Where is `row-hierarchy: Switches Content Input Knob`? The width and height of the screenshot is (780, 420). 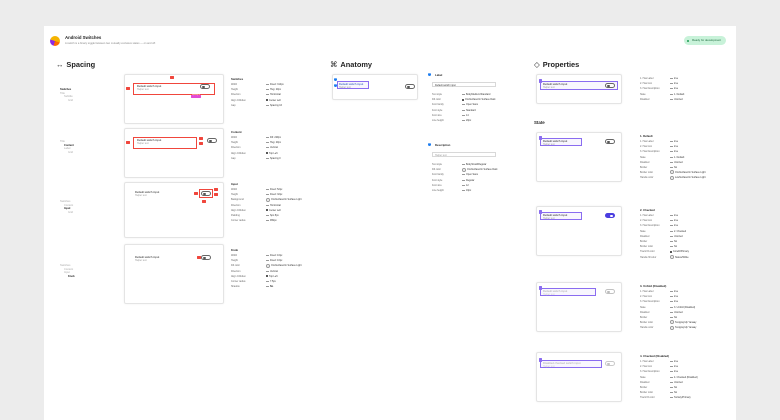
row-hierarchy: Switches Content Input Knob is located at coordinates (67, 271).